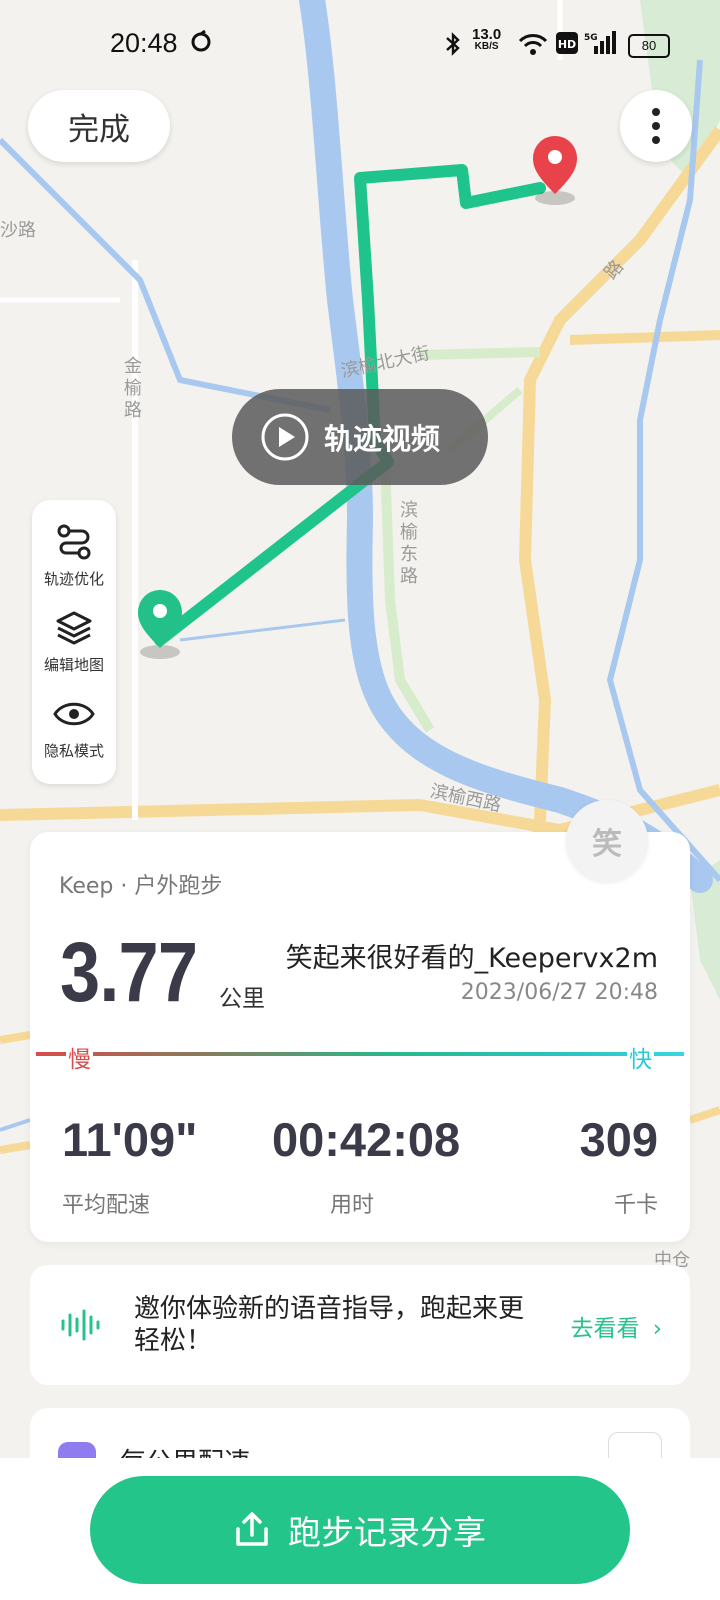 The height and width of the screenshot is (1600, 720). Describe the element at coordinates (73, 579) in the screenshot. I see `tool-label: 轨迹优化` at that location.